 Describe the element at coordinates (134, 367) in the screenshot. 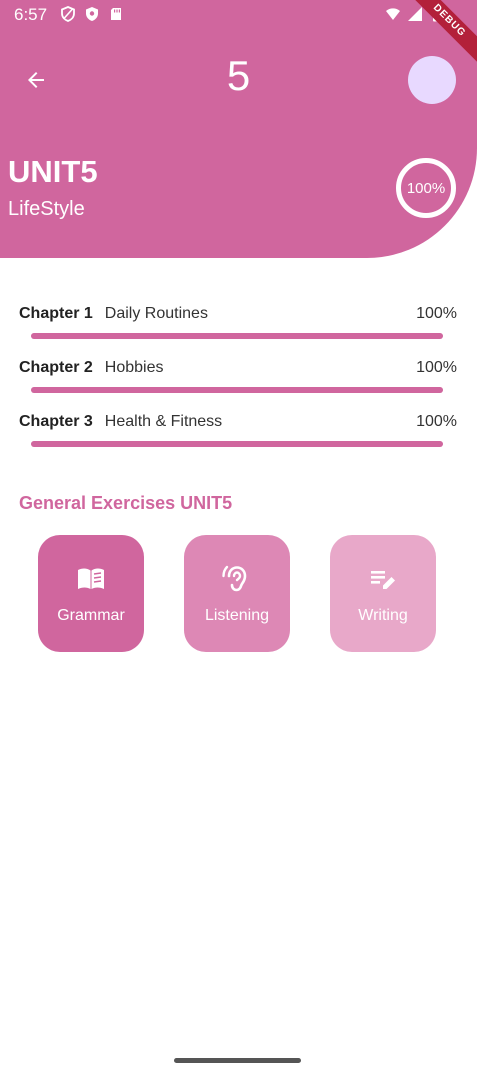

I see `chapter-name: Hobbies` at that location.